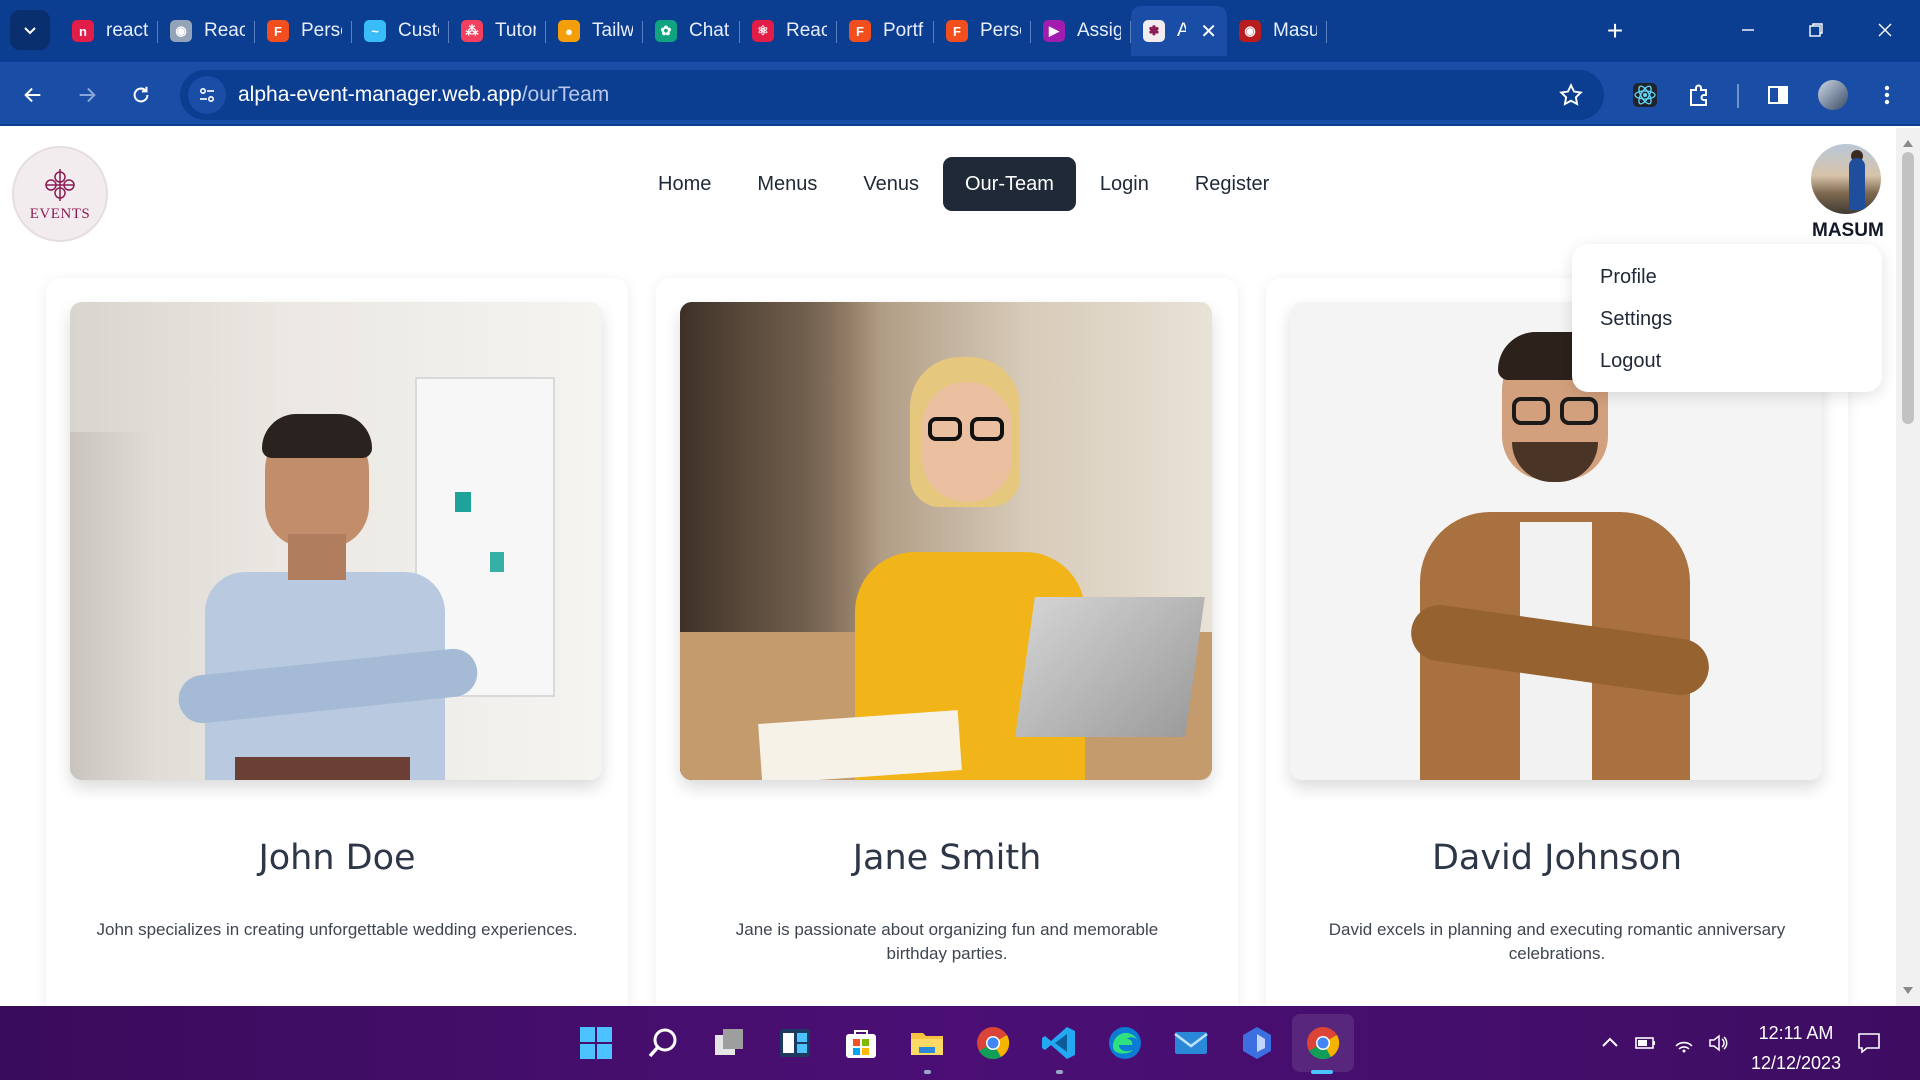 The image size is (1920, 1080). I want to click on menu-item-logout: Logout, so click(1727, 361).